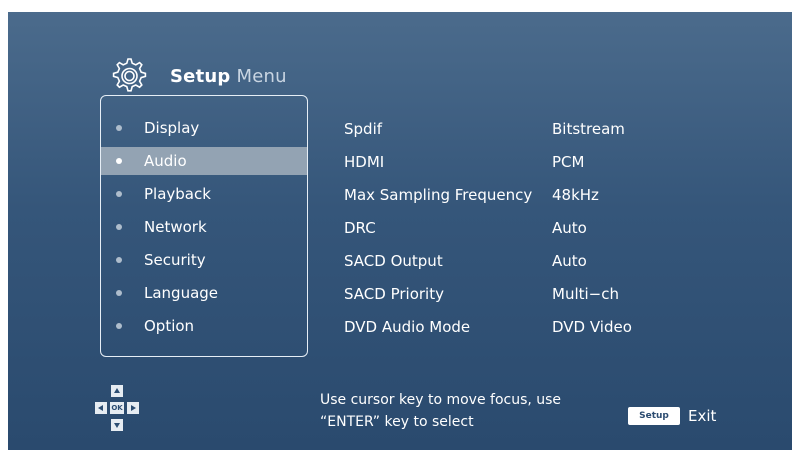 The image size is (796, 452). I want to click on arrow-left-icon, so click(101, 408).